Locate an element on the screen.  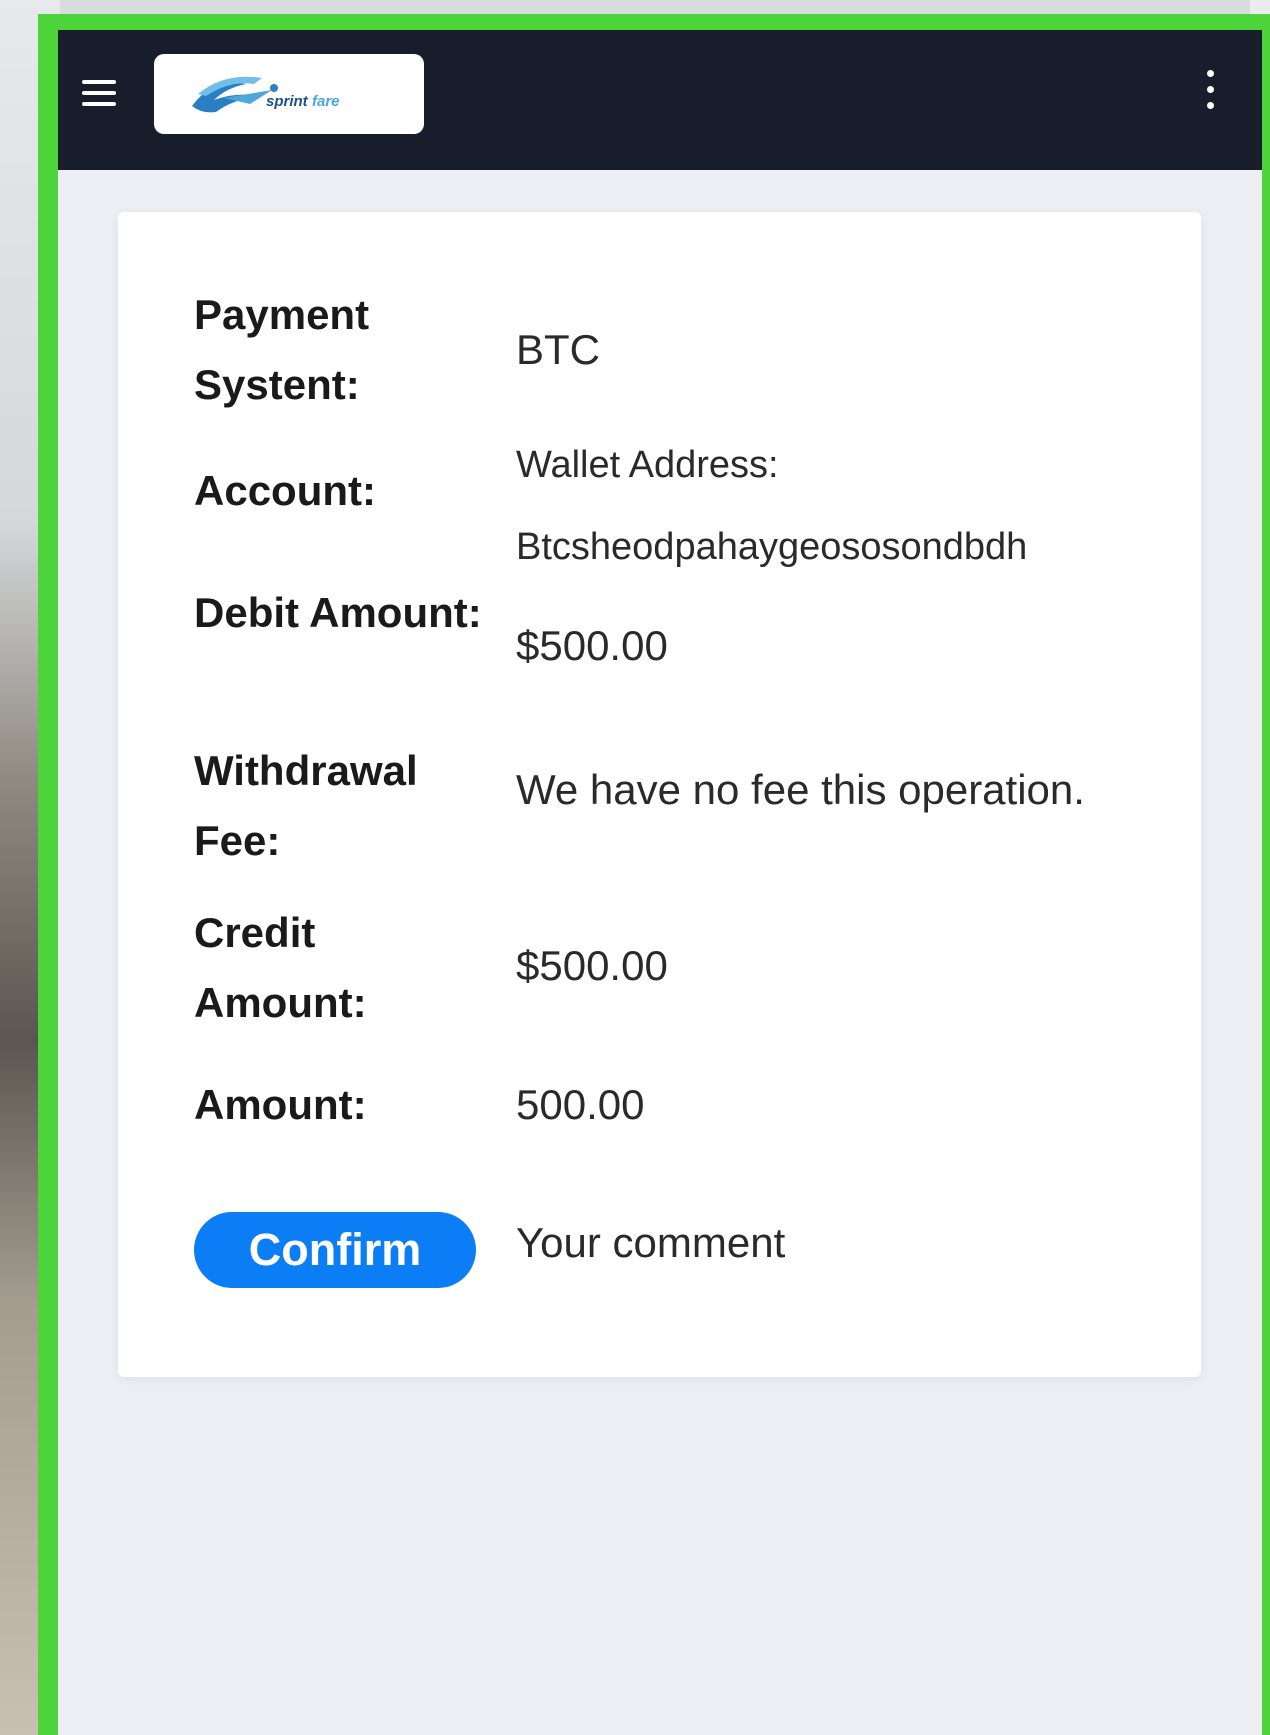
amount-value: 500.00 is located at coordinates (580, 1104).